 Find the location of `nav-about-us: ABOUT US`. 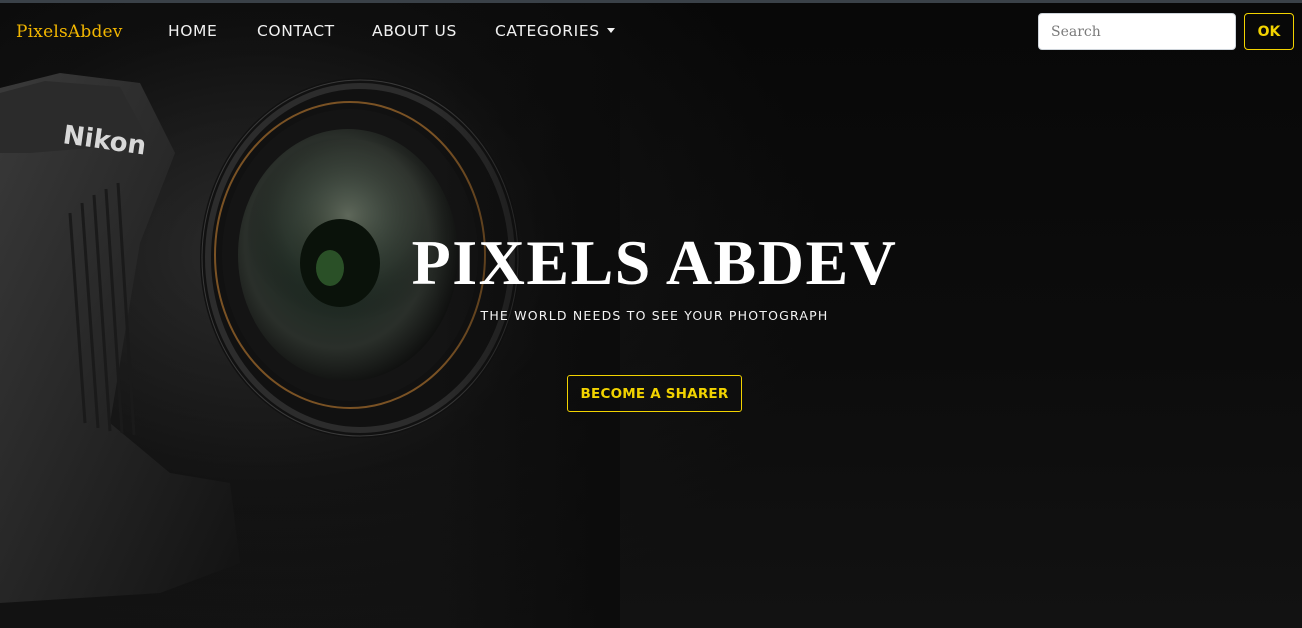

nav-about-us: ABOUT US is located at coordinates (414, 31).